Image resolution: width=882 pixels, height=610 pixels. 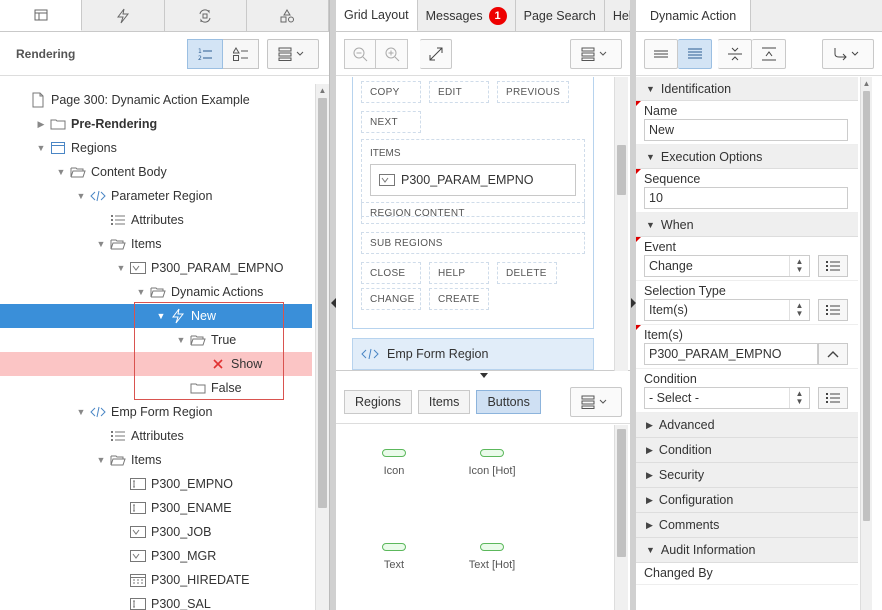 What do you see at coordinates (156, 172) in the screenshot?
I see `tree-node: ▼ Content Body` at bounding box center [156, 172].